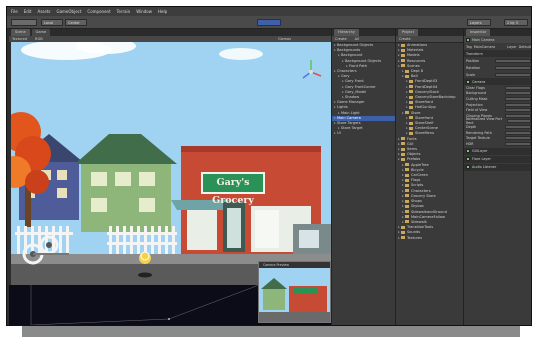  Describe the element at coordinates (428, 211) in the screenshot. I see `project-item-label: SidewalkandGround` at that location.